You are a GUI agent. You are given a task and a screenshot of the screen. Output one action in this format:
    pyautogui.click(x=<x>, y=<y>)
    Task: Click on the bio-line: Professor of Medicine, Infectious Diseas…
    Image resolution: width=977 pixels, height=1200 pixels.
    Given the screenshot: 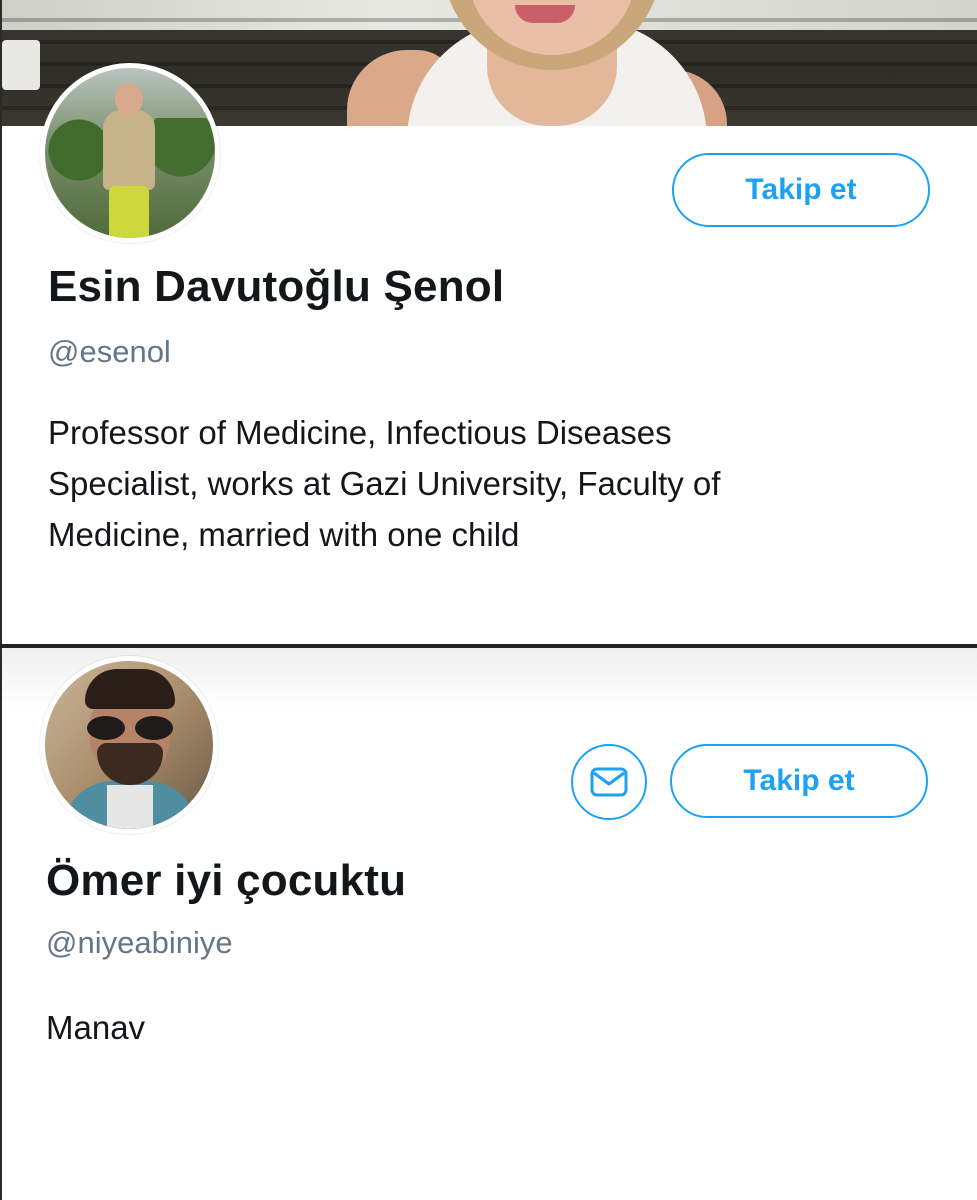 What is the action you would take?
    pyautogui.click(x=360, y=432)
    